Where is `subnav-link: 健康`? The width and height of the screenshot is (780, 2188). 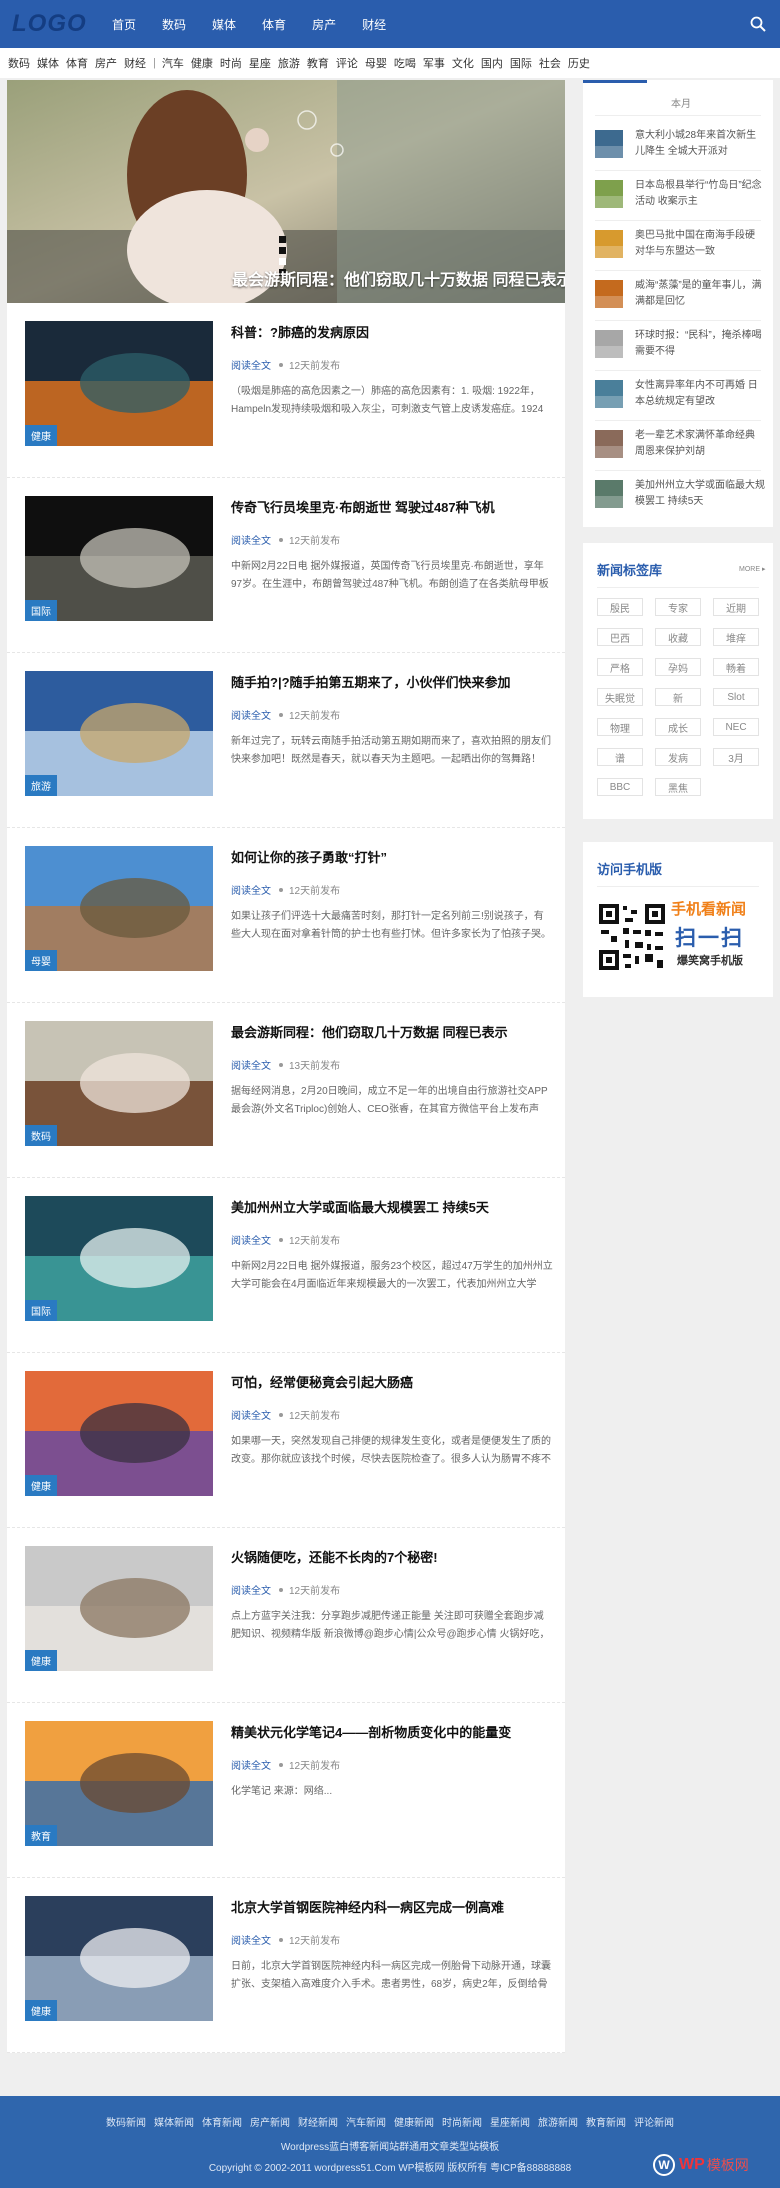
subnav-link: 健康 is located at coordinates (202, 63).